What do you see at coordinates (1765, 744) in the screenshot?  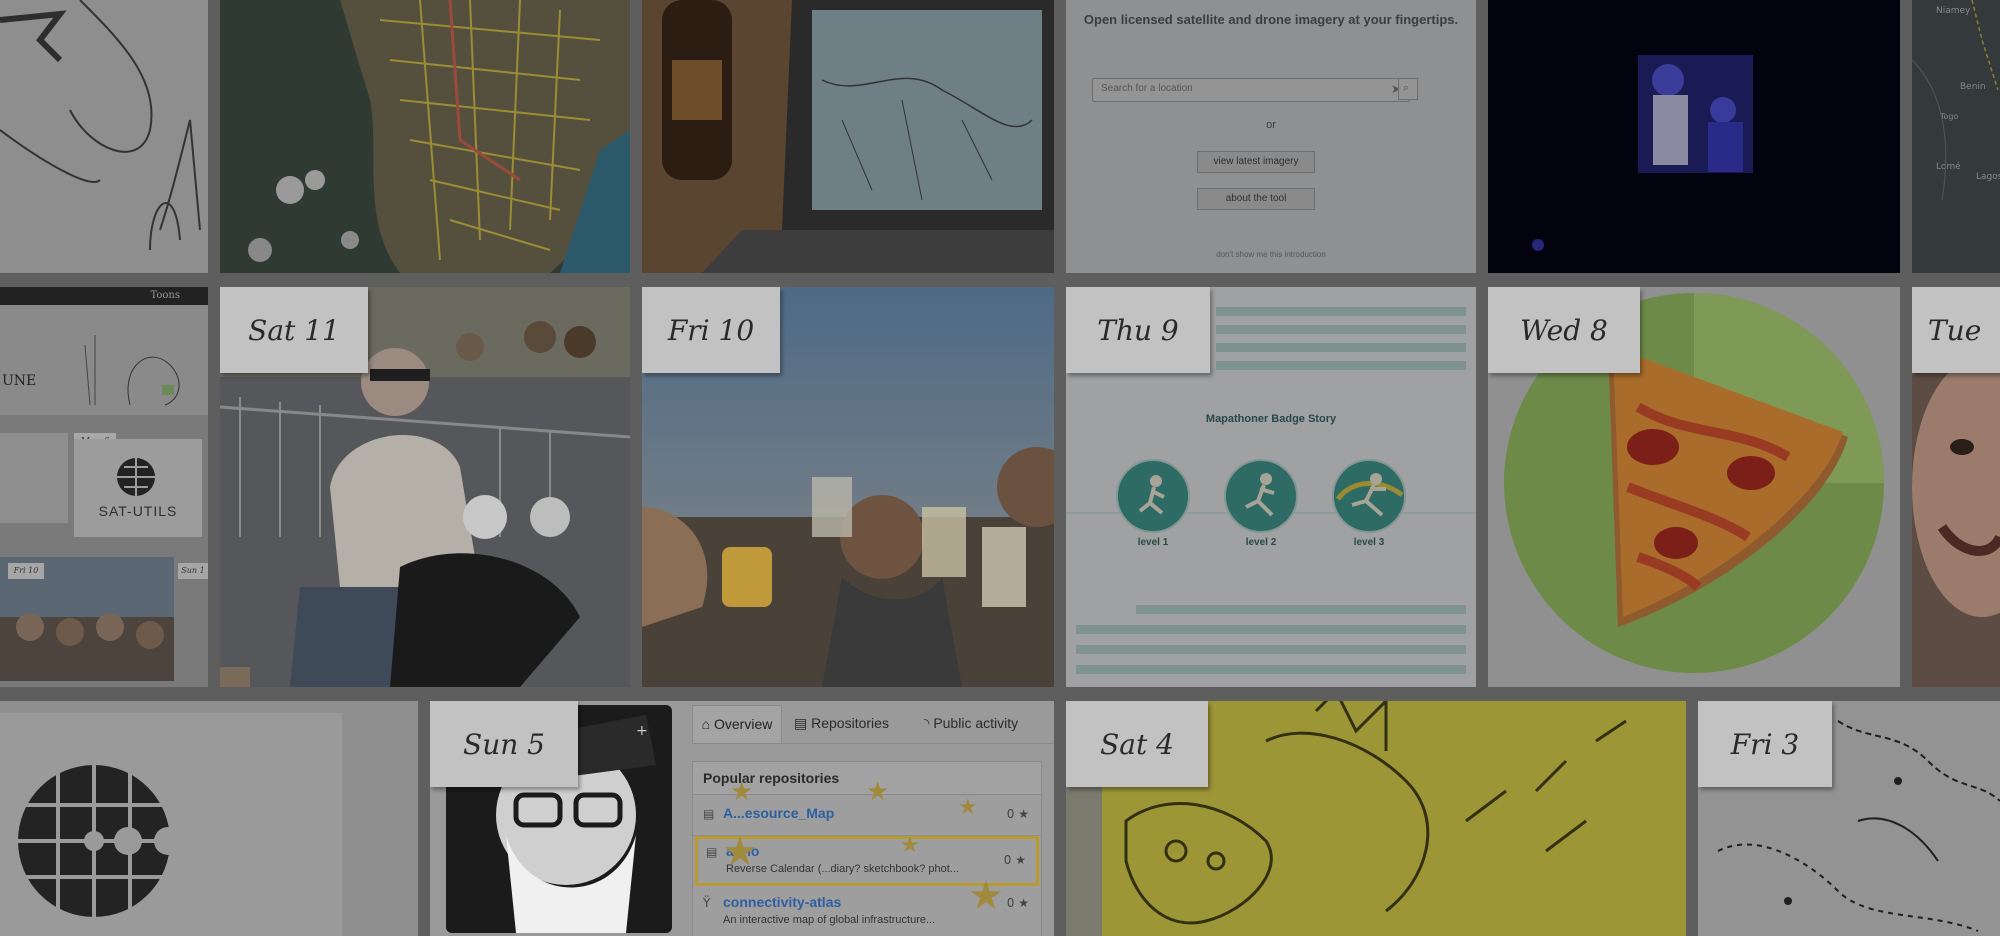 I see `date-tab-fri-3: Fri 3` at bounding box center [1765, 744].